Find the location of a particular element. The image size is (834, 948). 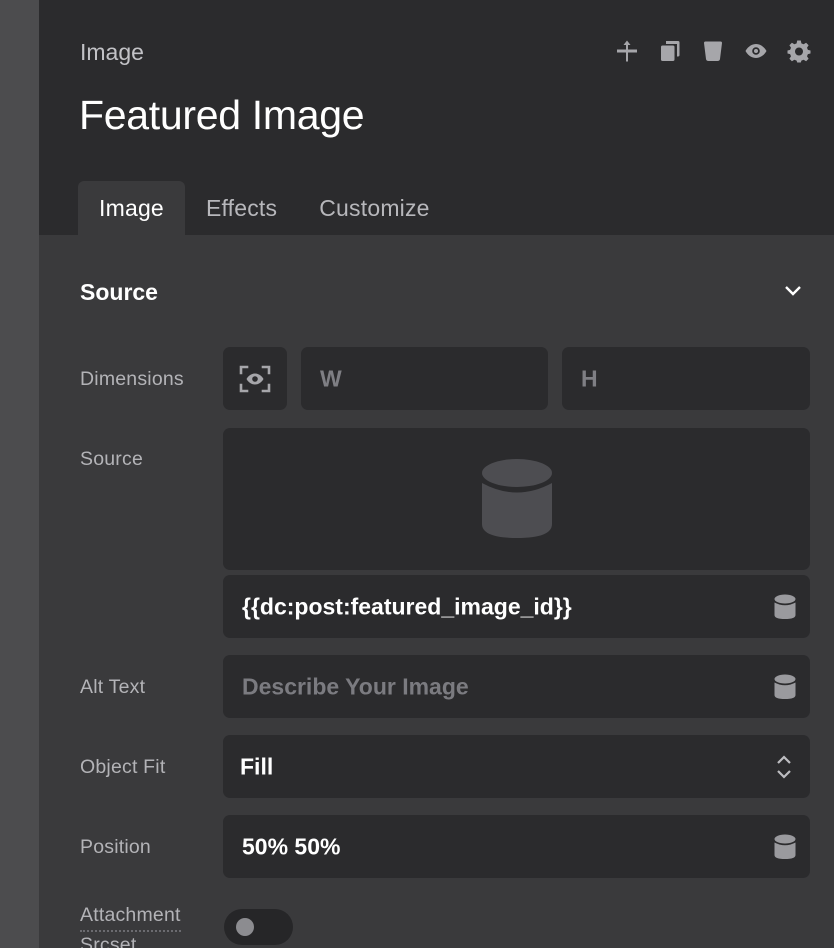

attachment-srcset-toggle is located at coordinates (258, 927).